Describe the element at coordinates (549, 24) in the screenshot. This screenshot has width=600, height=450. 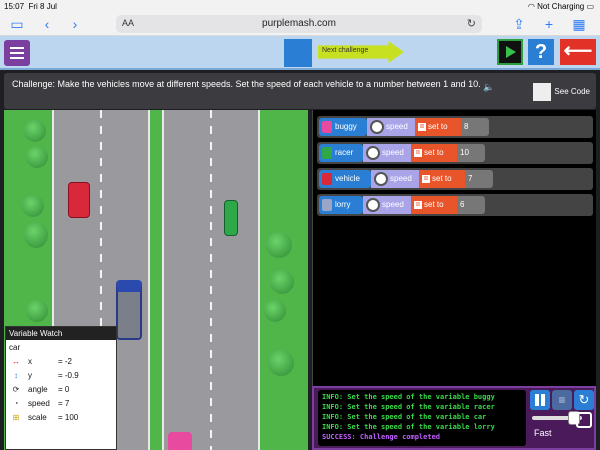
I see `new-tab-icon: +` at that location.